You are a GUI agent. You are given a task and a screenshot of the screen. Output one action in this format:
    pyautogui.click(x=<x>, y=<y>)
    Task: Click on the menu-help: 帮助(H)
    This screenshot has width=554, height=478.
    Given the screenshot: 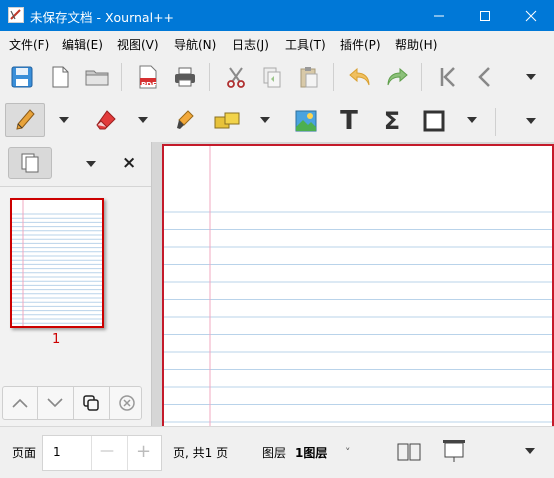 What is the action you would take?
    pyautogui.click(x=416, y=44)
    